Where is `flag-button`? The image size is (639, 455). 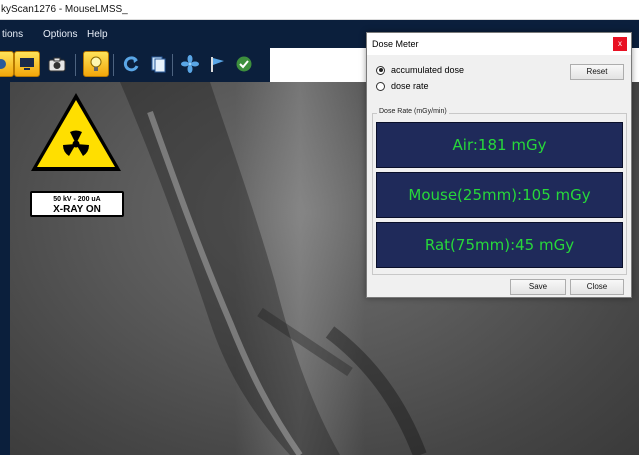 flag-button is located at coordinates (217, 64).